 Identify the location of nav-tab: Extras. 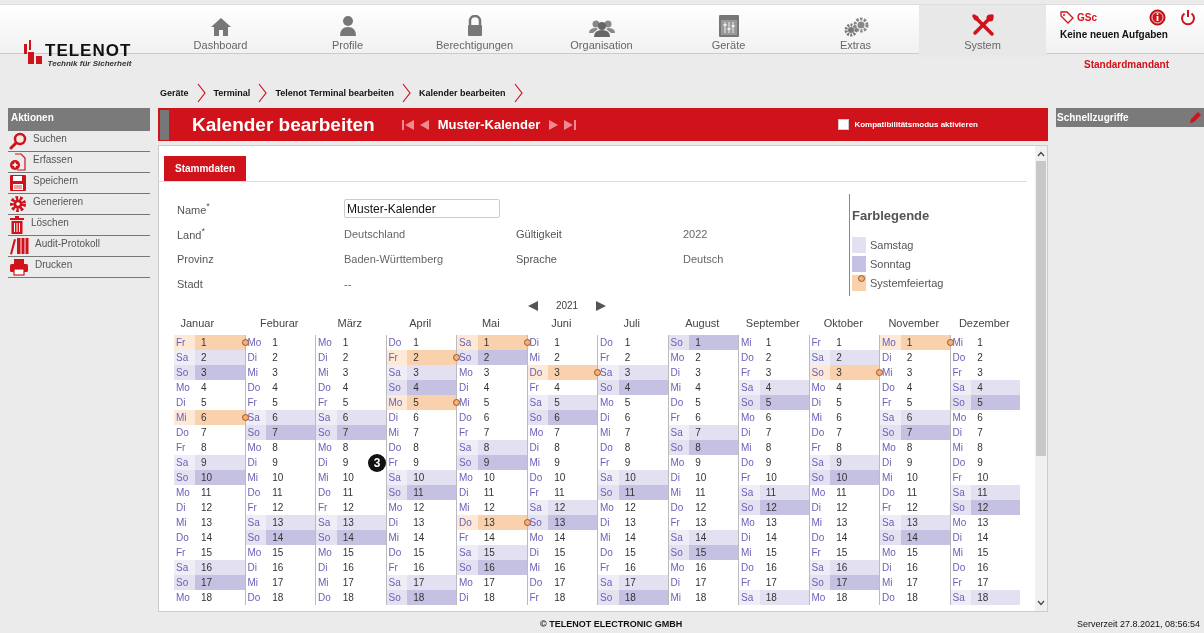
(855, 31).